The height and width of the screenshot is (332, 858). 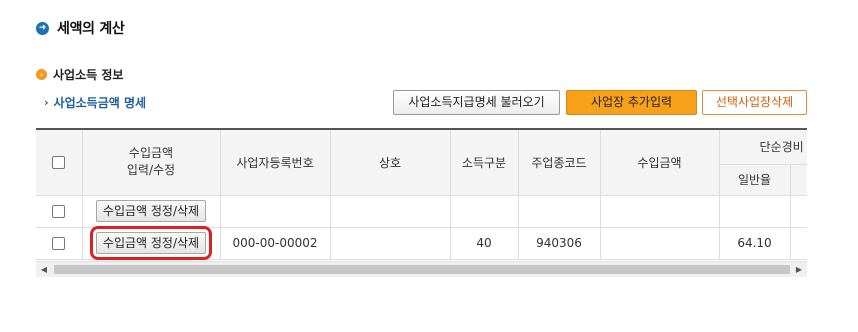 What do you see at coordinates (763, 147) in the screenshot?
I see `header-simple-expense: 단순경비` at bounding box center [763, 147].